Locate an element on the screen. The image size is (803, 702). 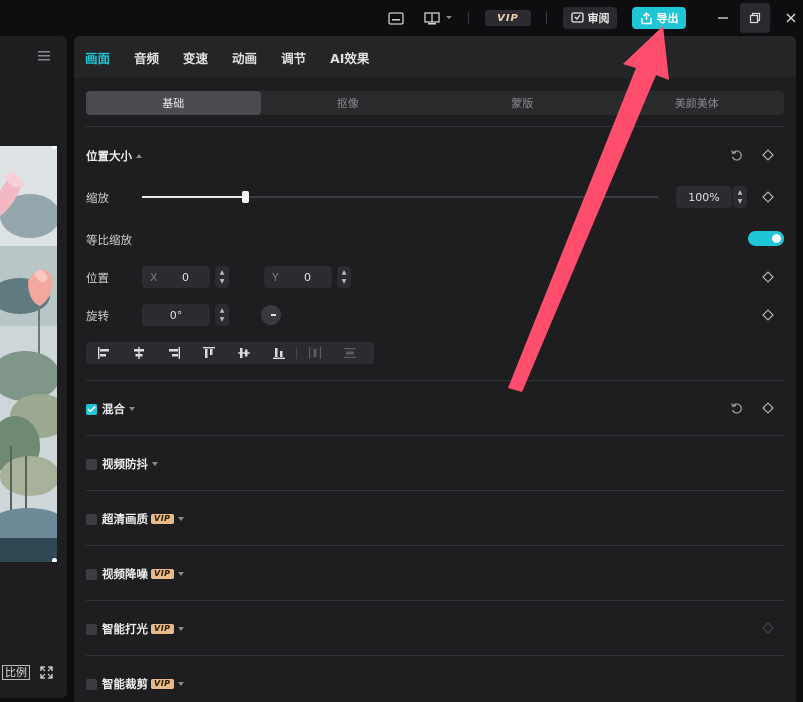
section-stabilization: 视频防抖 is located at coordinates (122, 464).